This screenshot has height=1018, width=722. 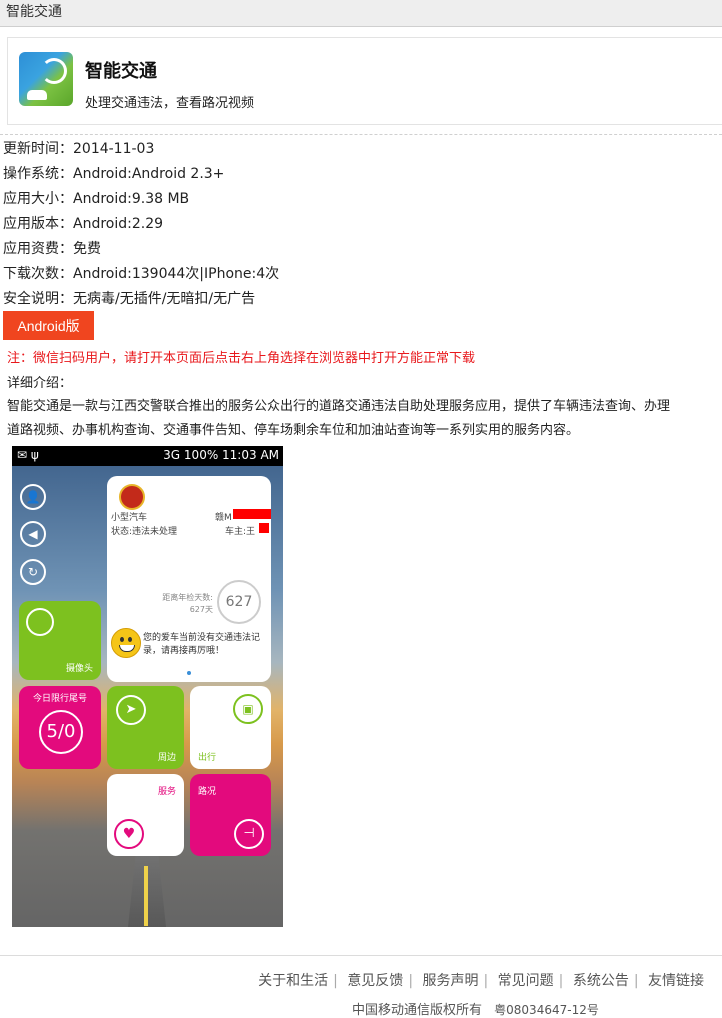 I want to click on footer-link-friends: 友情链接, so click(x=676, y=981).